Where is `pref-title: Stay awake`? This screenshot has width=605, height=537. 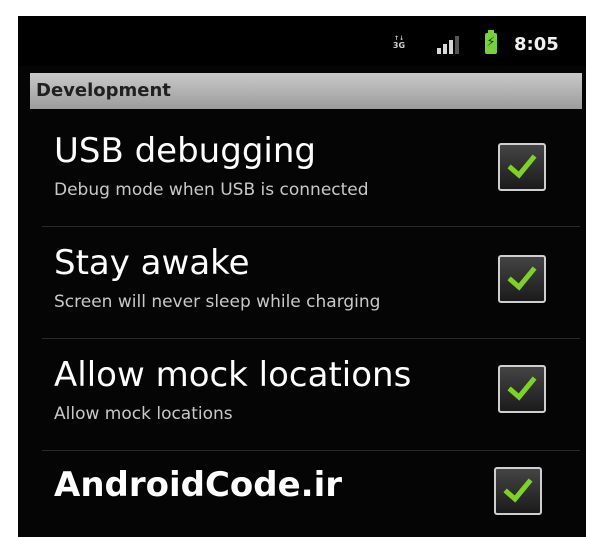 pref-title: Stay awake is located at coordinates (152, 263).